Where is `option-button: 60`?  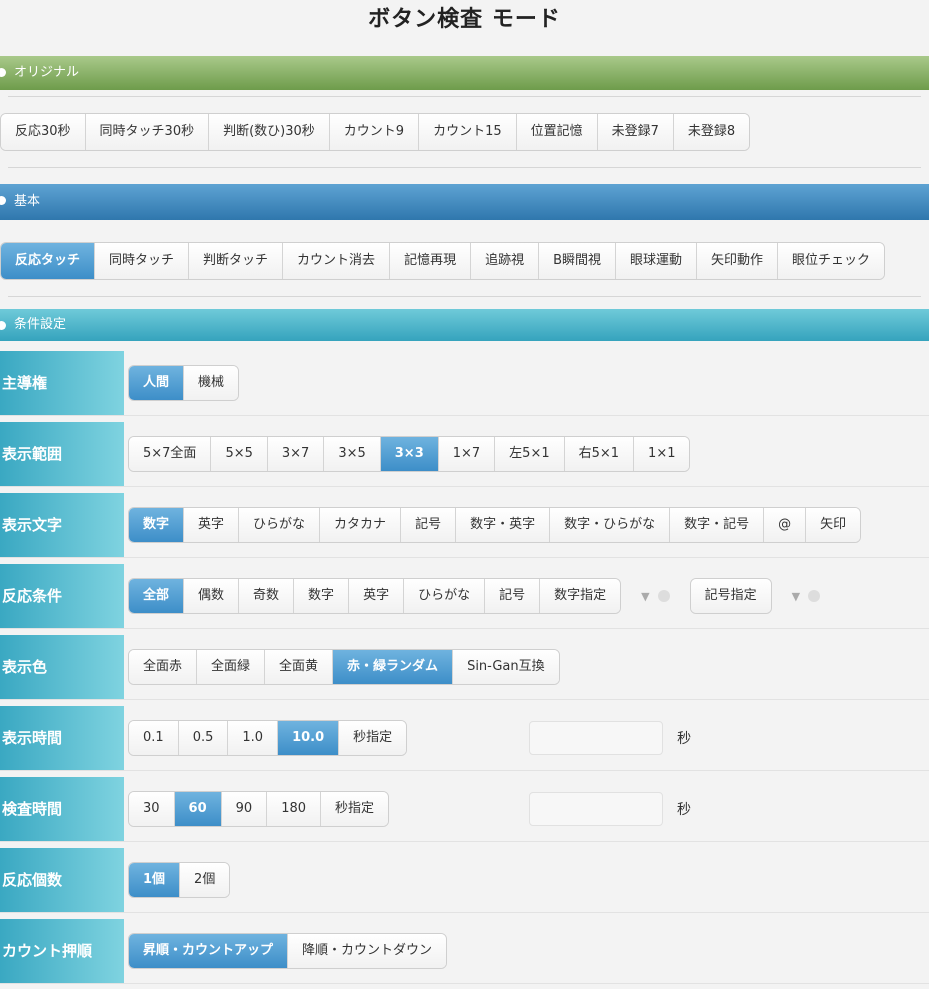
option-button: 60 is located at coordinates (198, 809).